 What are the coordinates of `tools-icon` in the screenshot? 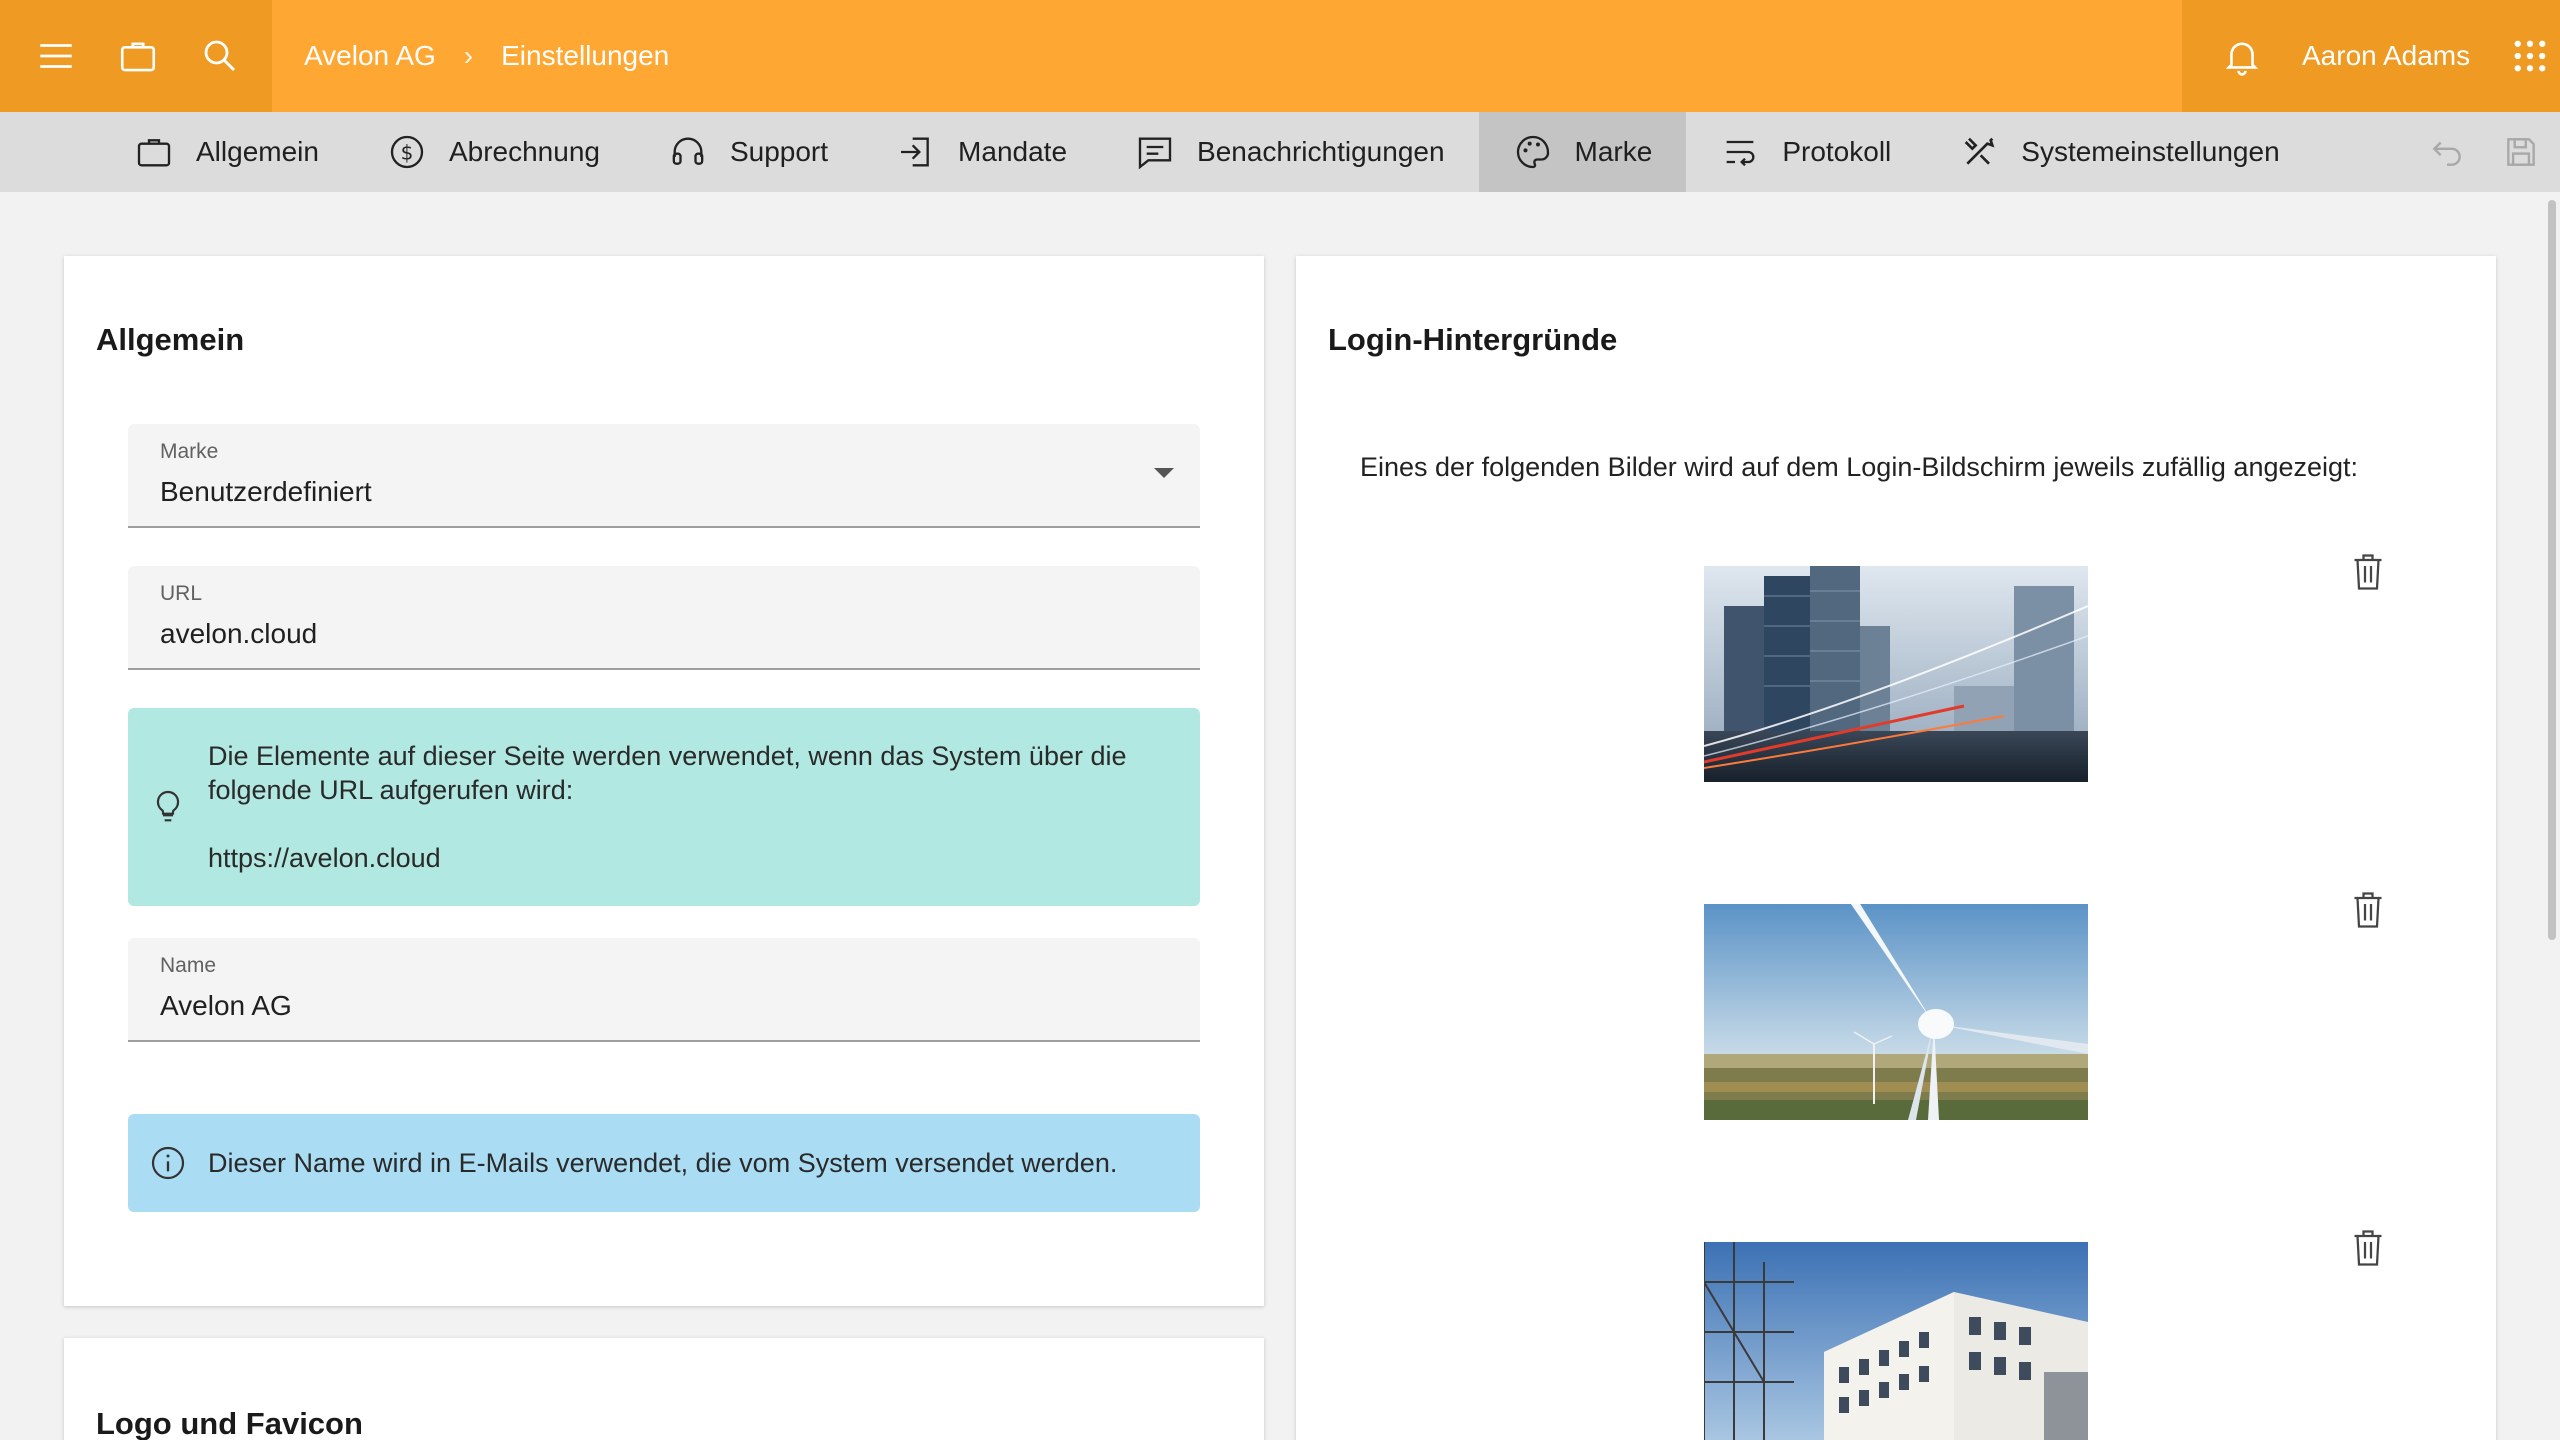 It's located at (1979, 151).